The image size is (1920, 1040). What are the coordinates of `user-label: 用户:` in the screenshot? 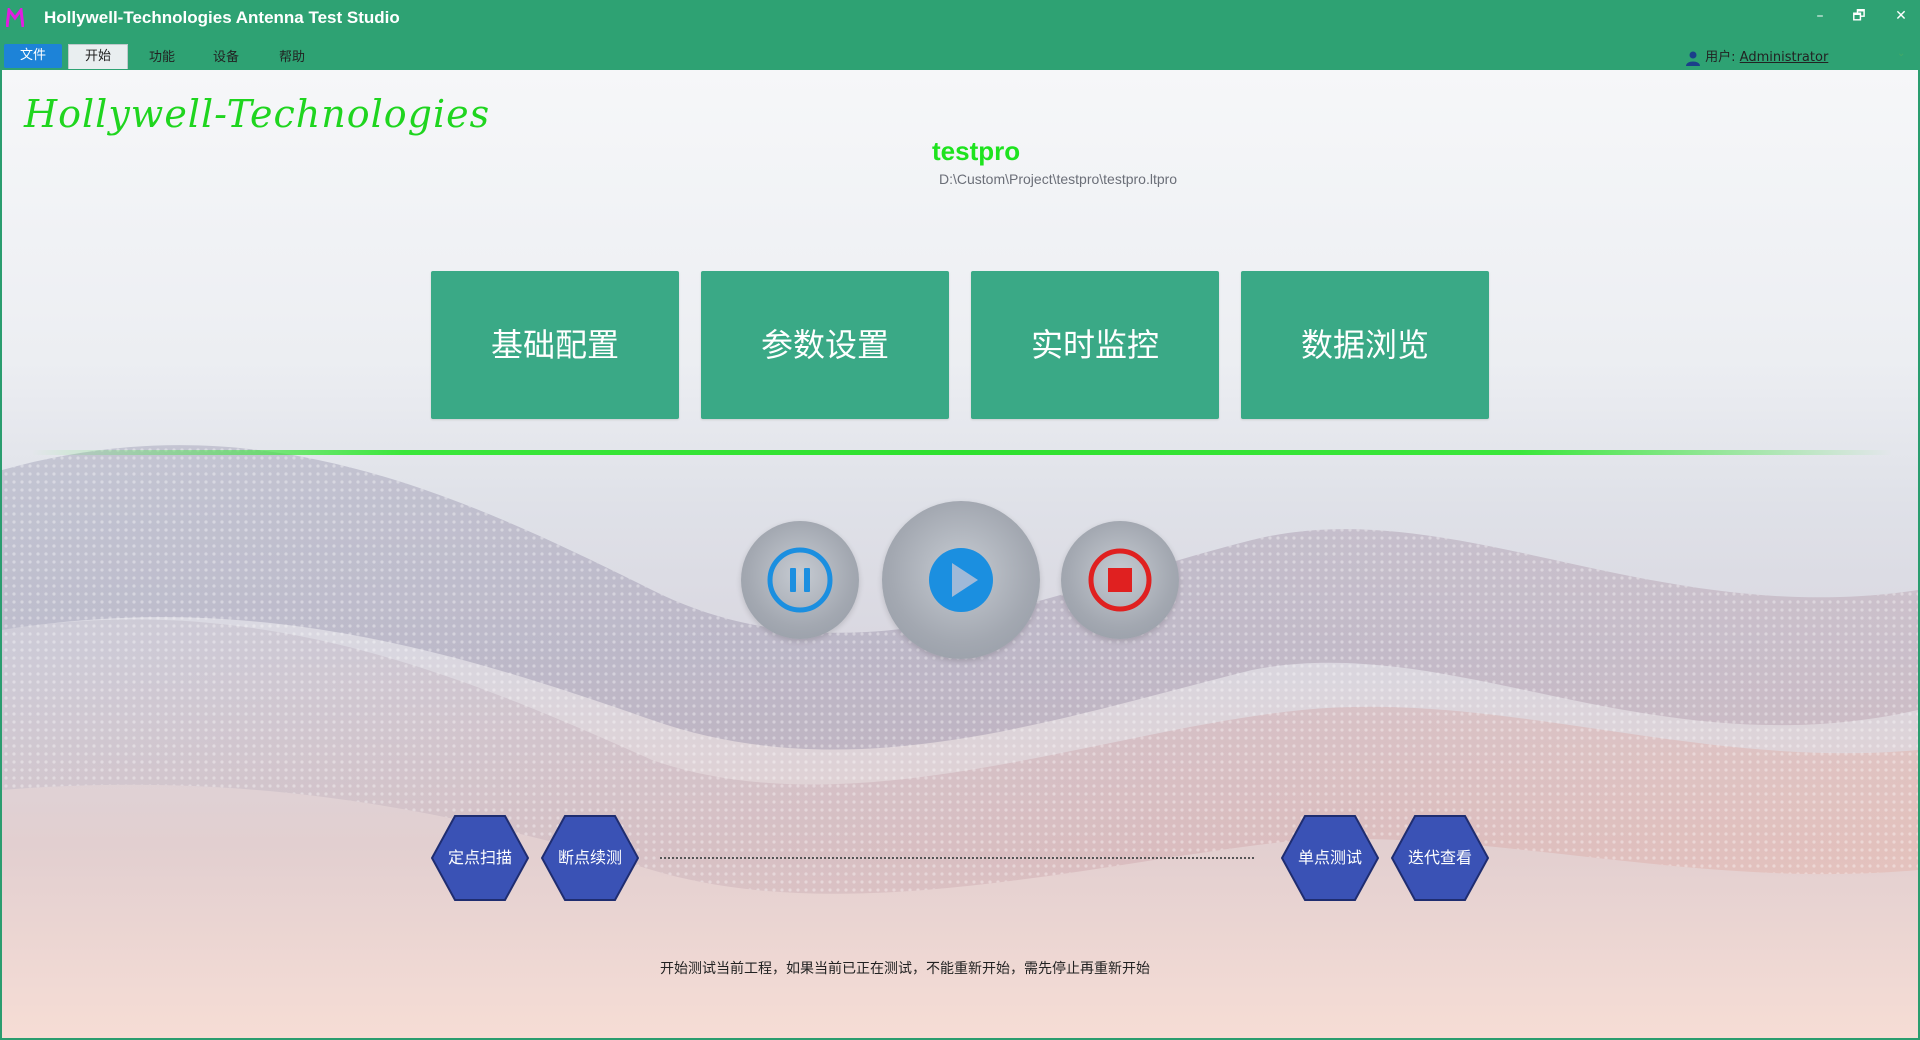 It's located at (1720, 57).